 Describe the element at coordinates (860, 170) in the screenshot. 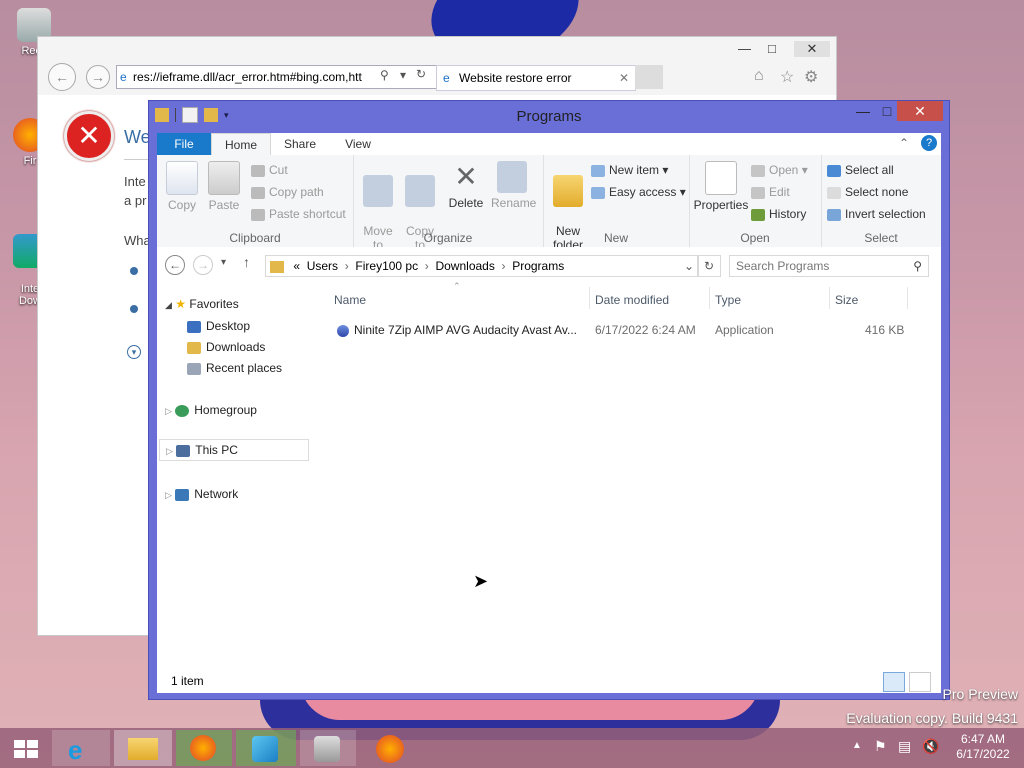

I see `select-all-button: Select all` at that location.